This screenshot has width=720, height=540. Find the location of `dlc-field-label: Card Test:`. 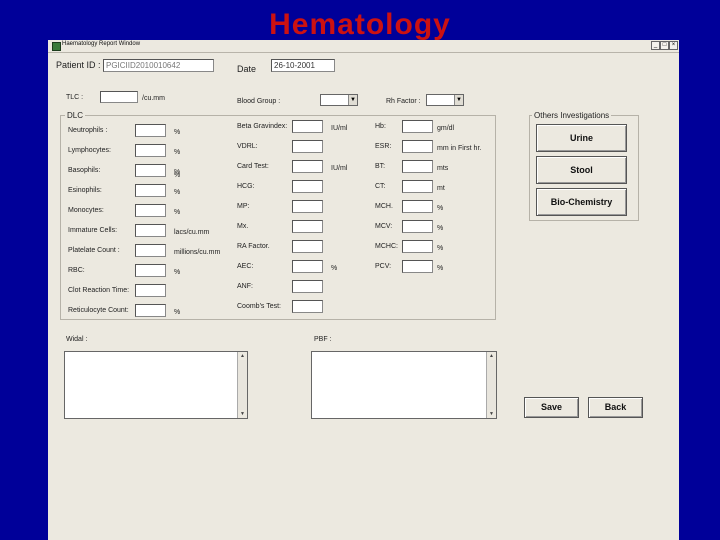

dlc-field-label: Card Test: is located at coordinates (253, 166).